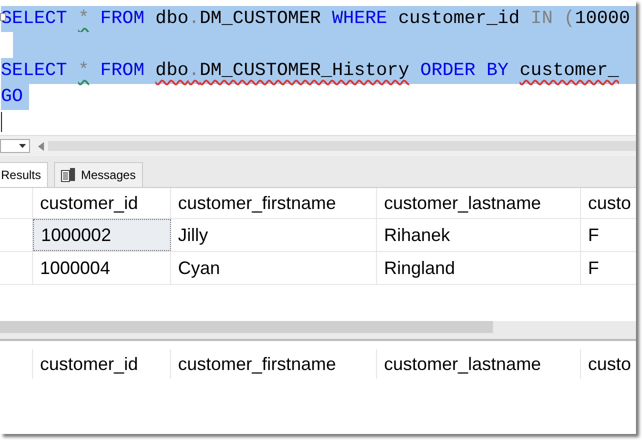  What do you see at coordinates (68, 175) in the screenshot?
I see `document-icon` at bounding box center [68, 175].